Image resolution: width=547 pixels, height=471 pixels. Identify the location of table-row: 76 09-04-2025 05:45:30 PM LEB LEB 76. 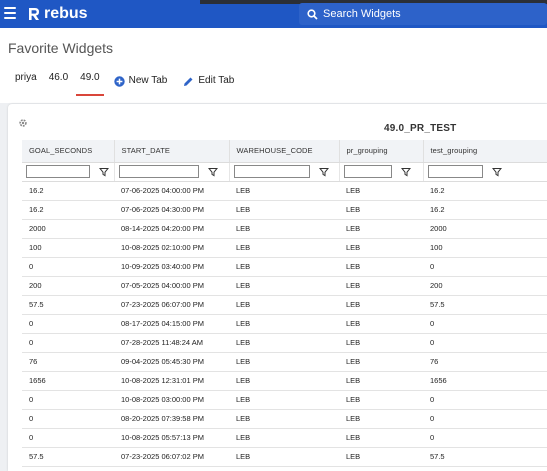
(284, 362).